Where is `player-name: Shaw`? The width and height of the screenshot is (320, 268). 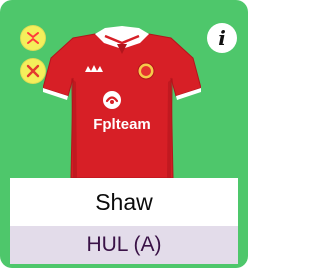 player-name: Shaw is located at coordinates (124, 202).